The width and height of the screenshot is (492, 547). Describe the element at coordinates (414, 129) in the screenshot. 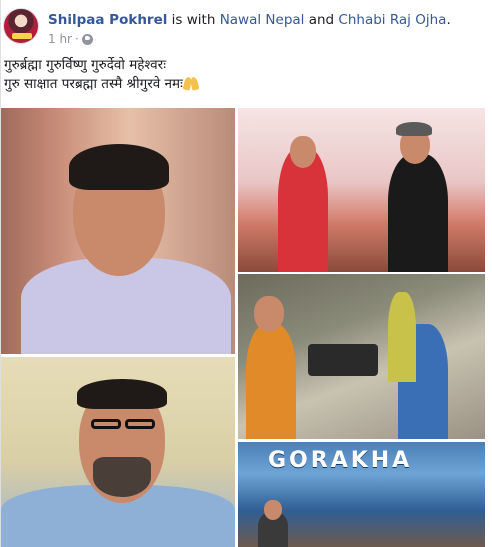

I see `photo2-man-cap` at that location.